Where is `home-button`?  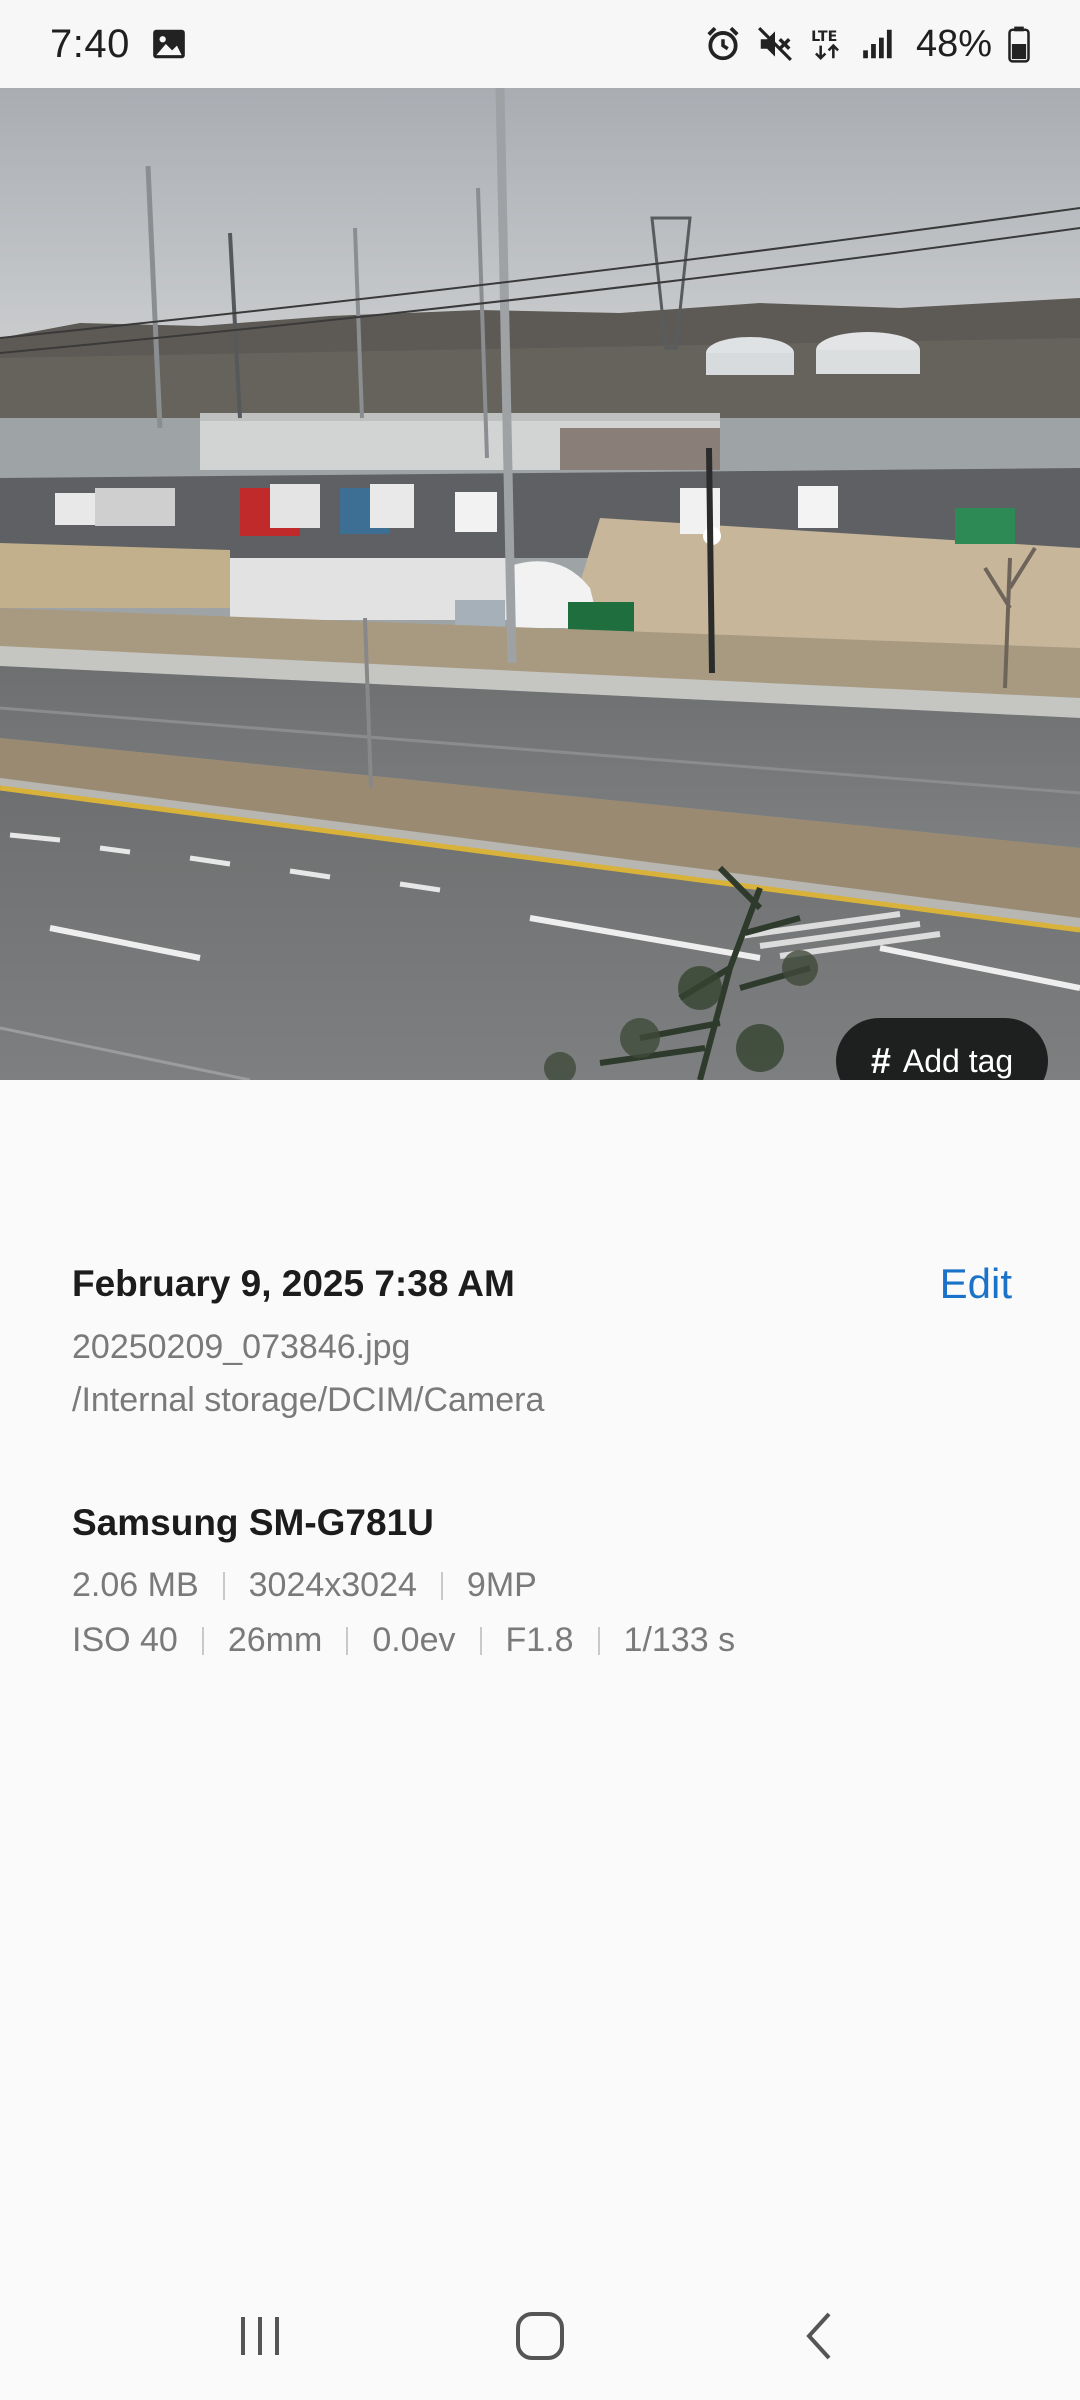
home-button is located at coordinates (540, 2336).